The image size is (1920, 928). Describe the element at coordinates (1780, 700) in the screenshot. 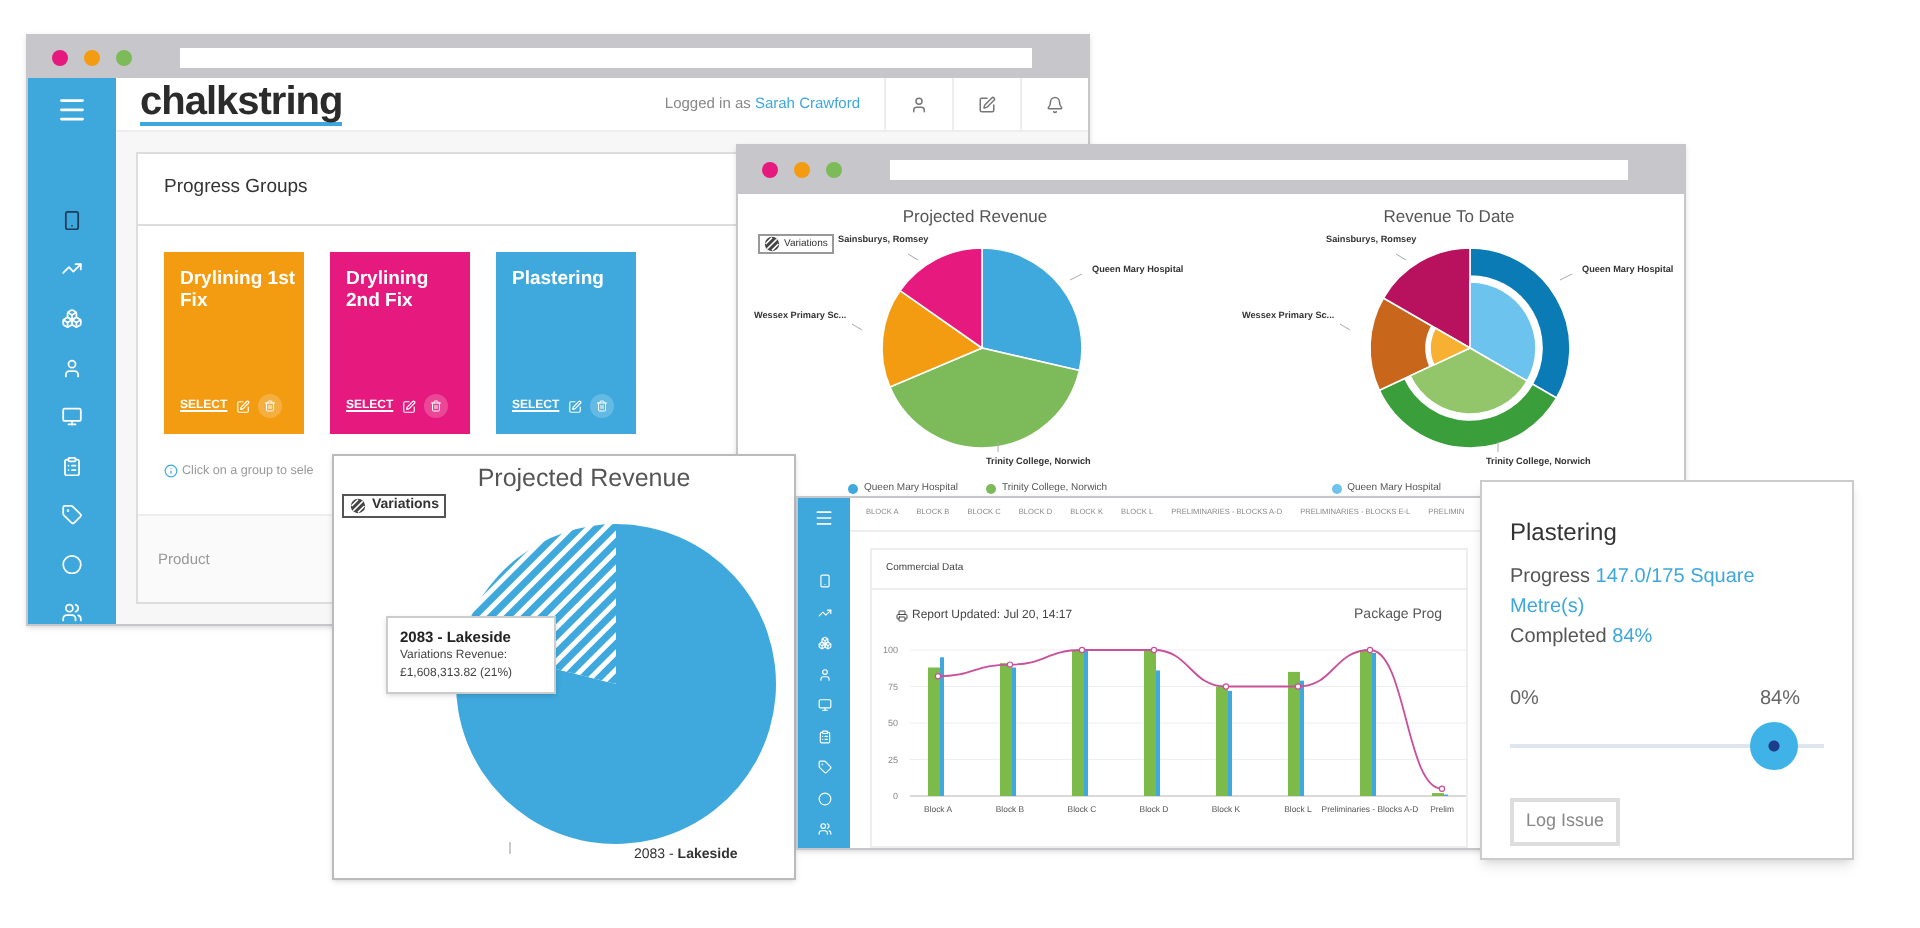

I see `slider-value-label: 84%` at that location.